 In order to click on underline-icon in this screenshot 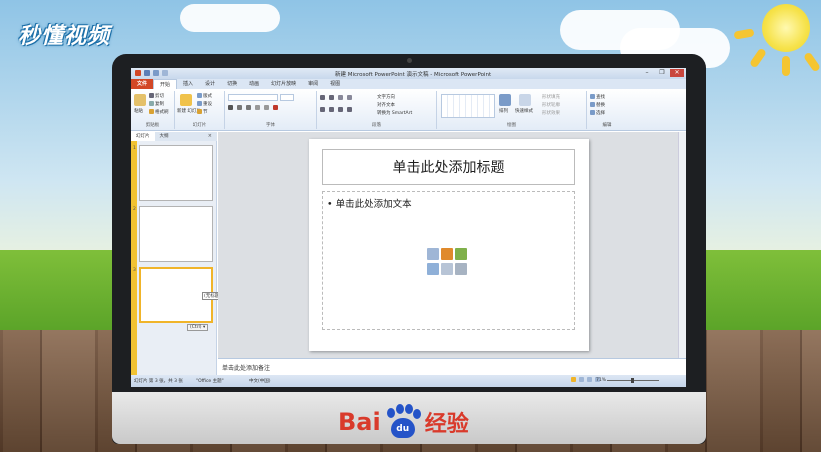, I will do `click(248, 107)`.